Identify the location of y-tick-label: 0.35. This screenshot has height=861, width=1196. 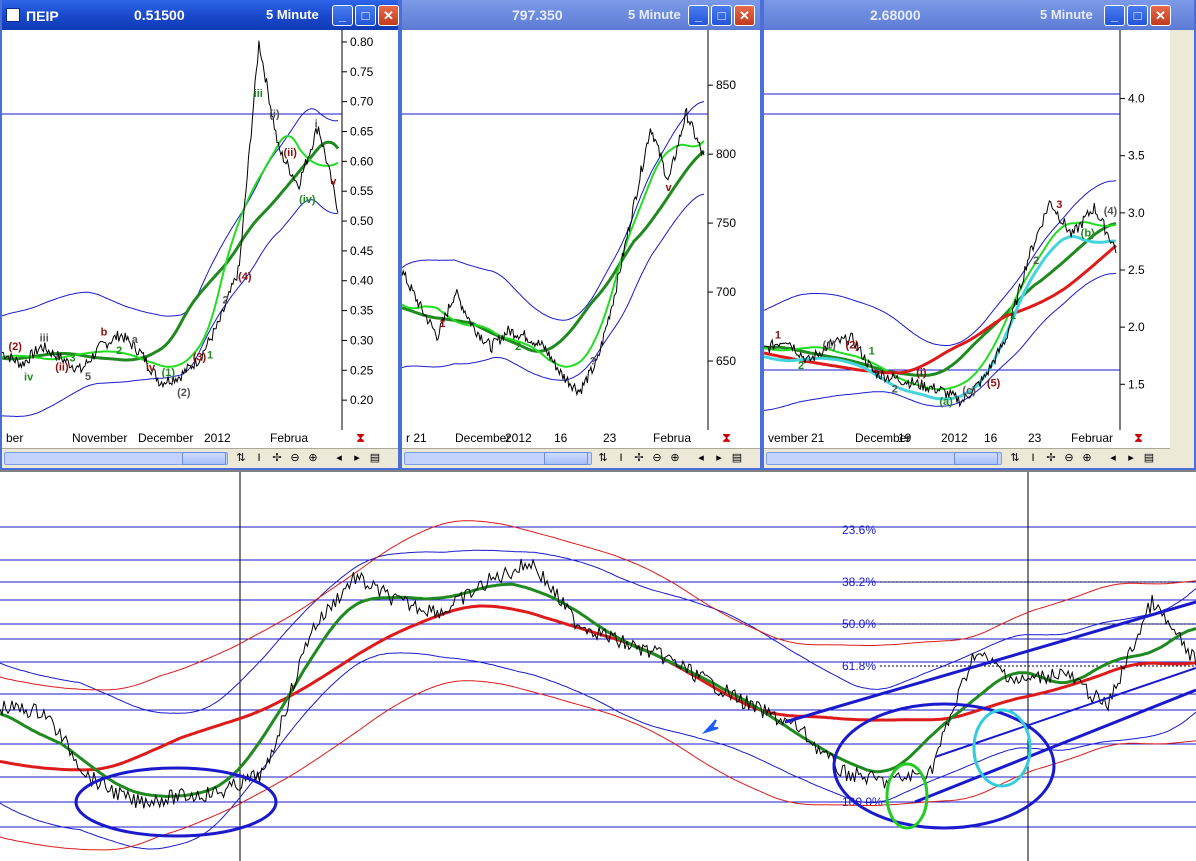
(362, 311).